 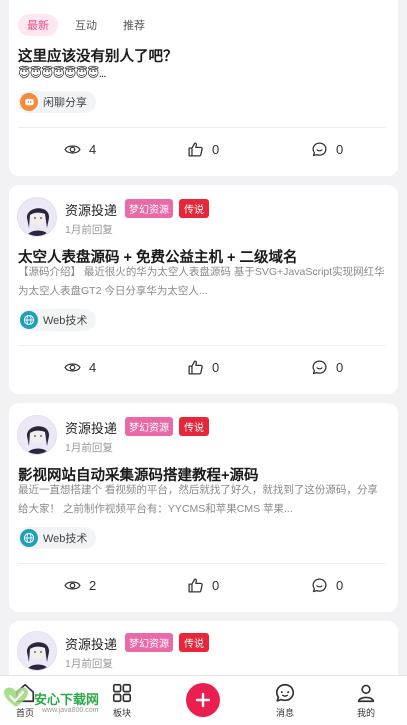 I want to click on topic-label: 闲聊分享, so click(x=65, y=103).